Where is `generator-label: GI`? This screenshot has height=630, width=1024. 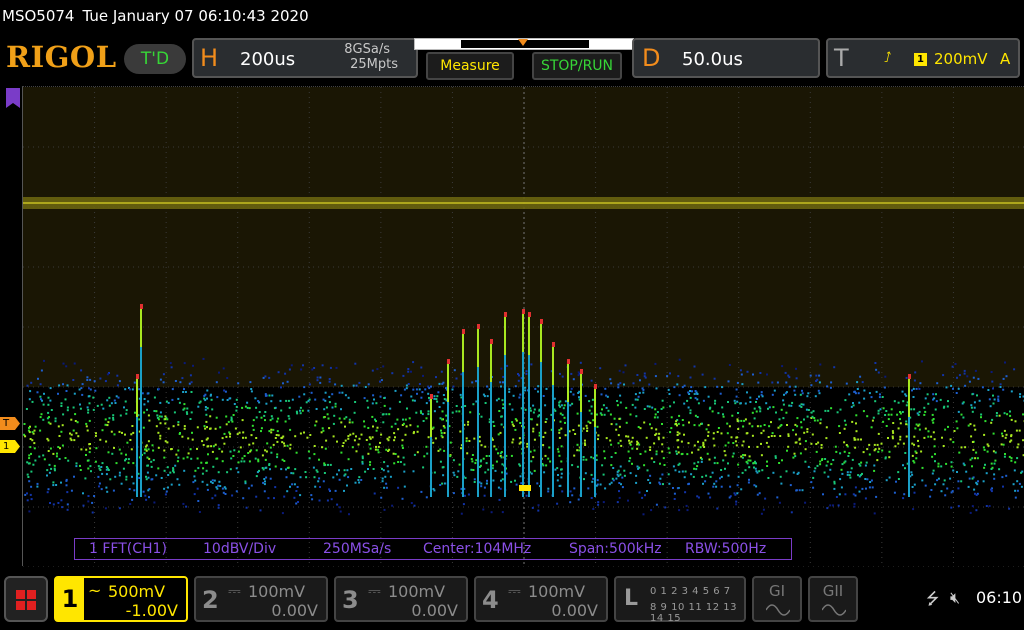 generator-label: GI is located at coordinates (777, 591).